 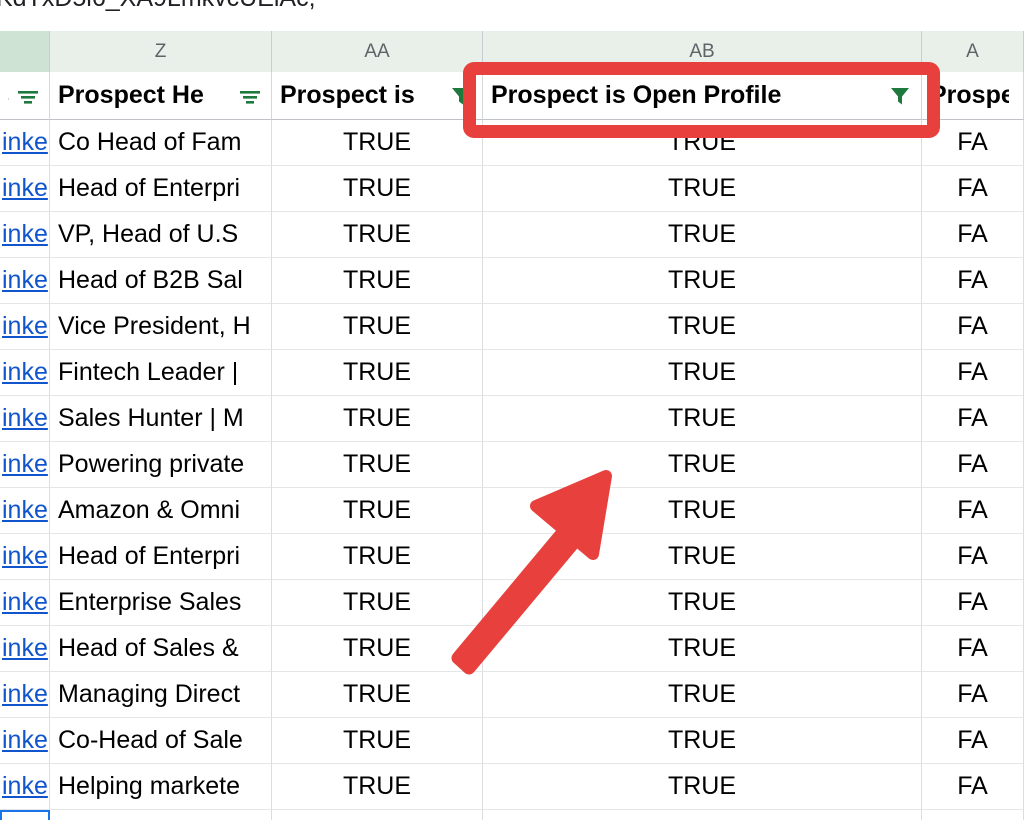 I want to click on header-prospect-is-open-profile: Prospect is Open Profile, so click(x=702, y=96).